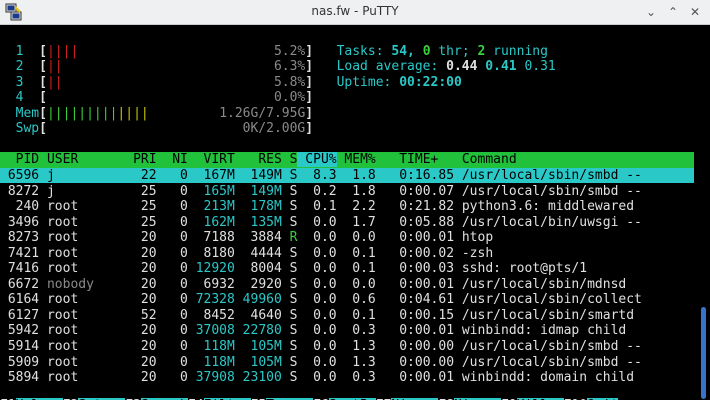 Image resolution: width=710 pixels, height=400 pixels. I want to click on column-header-time: TIME+, so click(415, 159).